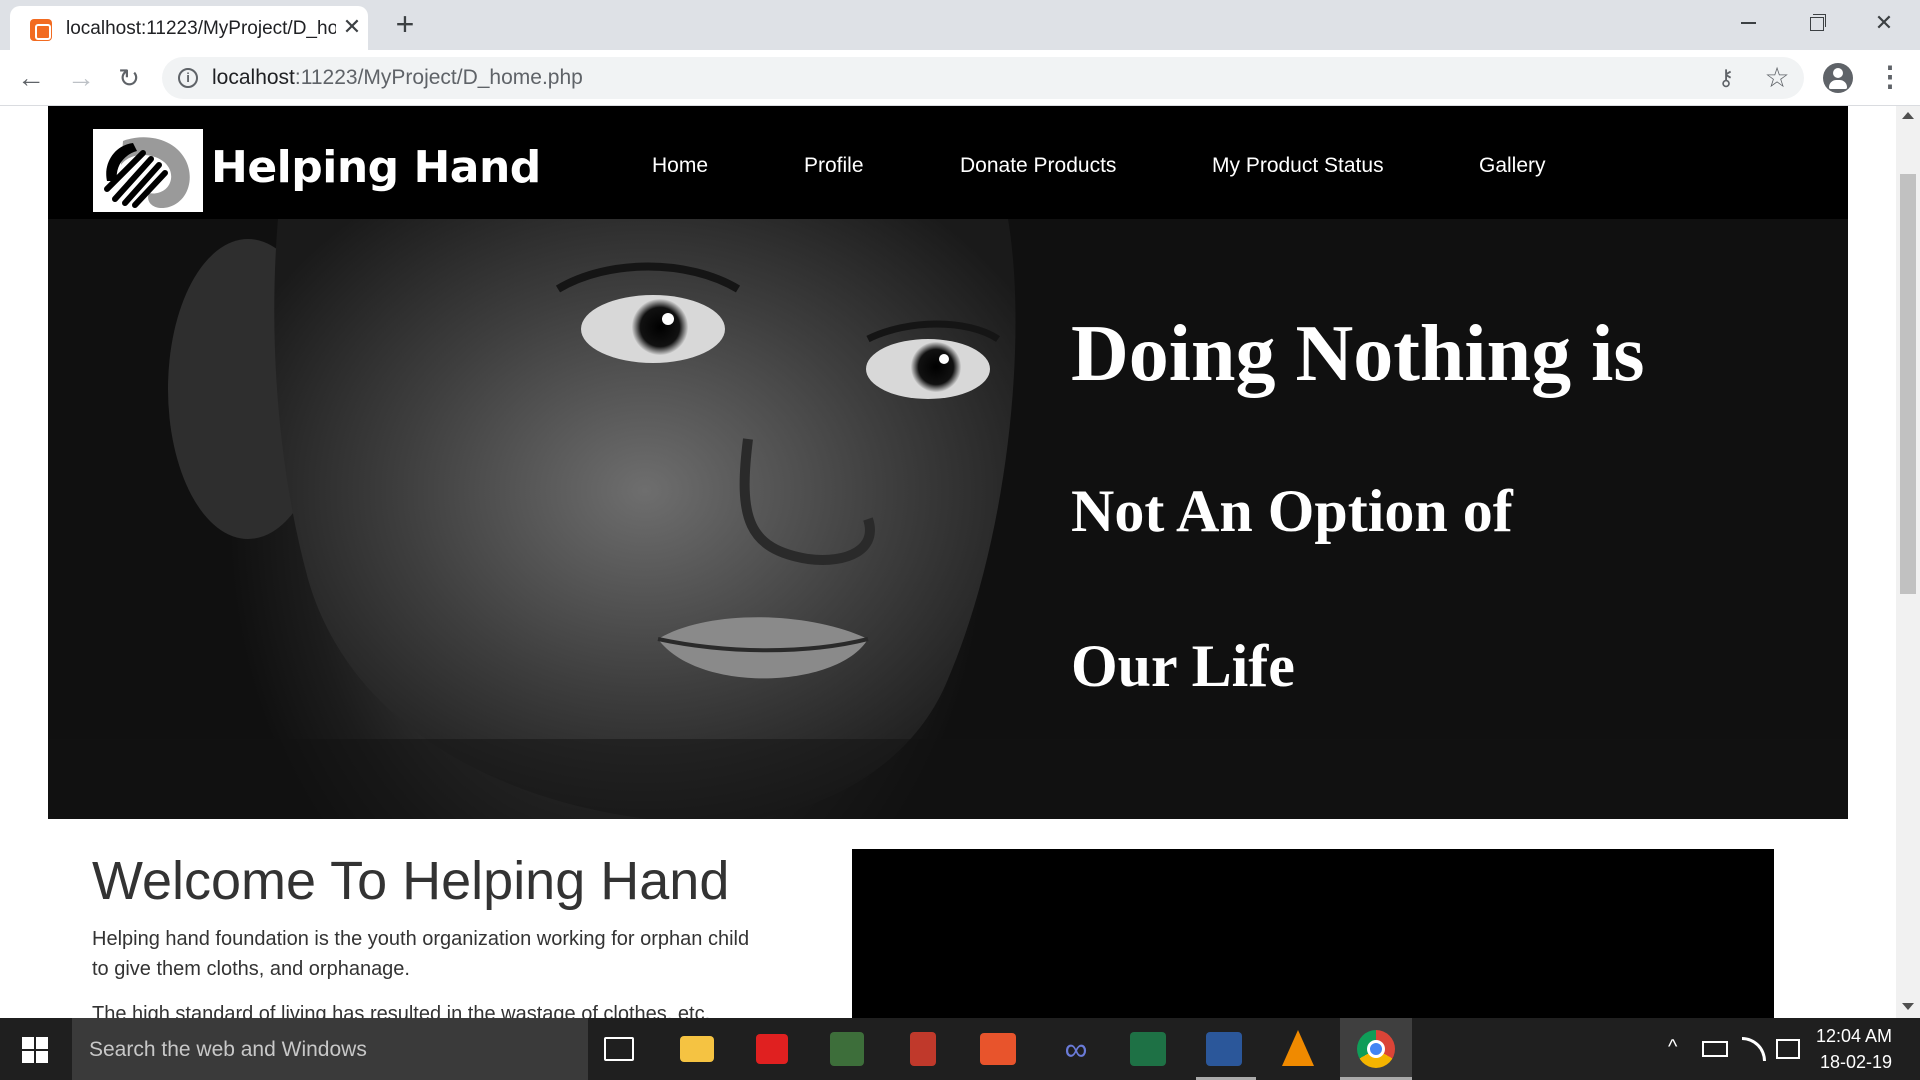 The width and height of the screenshot is (1920, 1080). What do you see at coordinates (697, 1049) in the screenshot?
I see `file-explorer-icon` at bounding box center [697, 1049].